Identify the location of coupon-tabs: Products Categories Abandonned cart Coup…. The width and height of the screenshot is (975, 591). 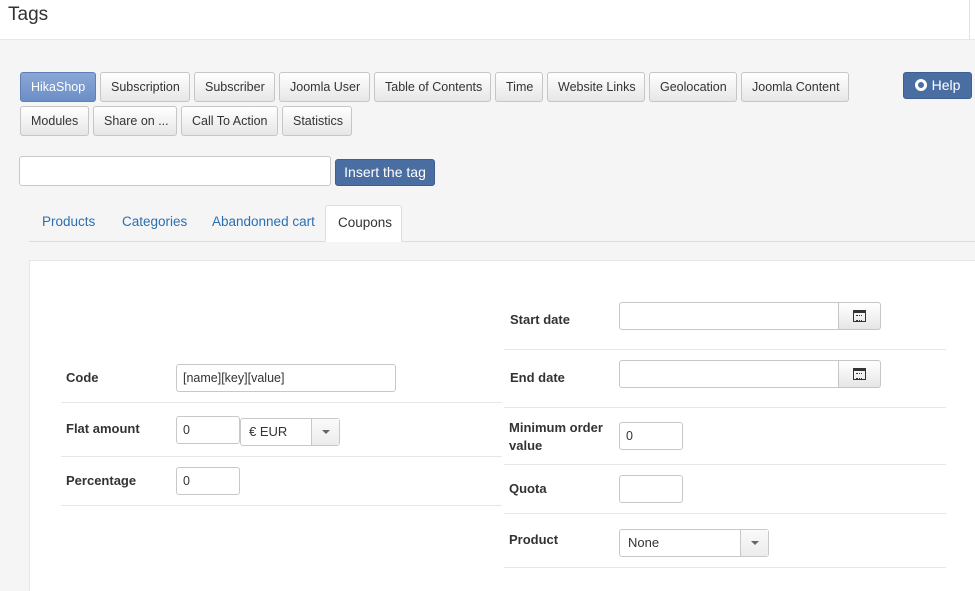
(502, 223).